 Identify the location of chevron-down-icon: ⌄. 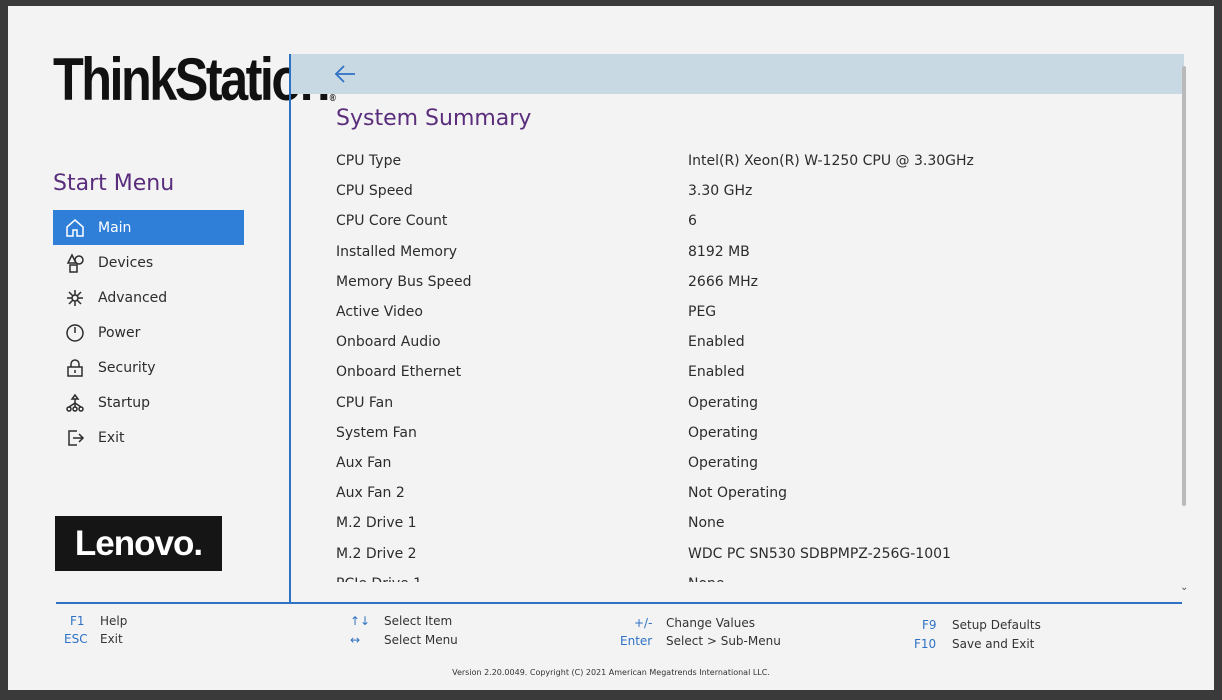
(1184, 587).